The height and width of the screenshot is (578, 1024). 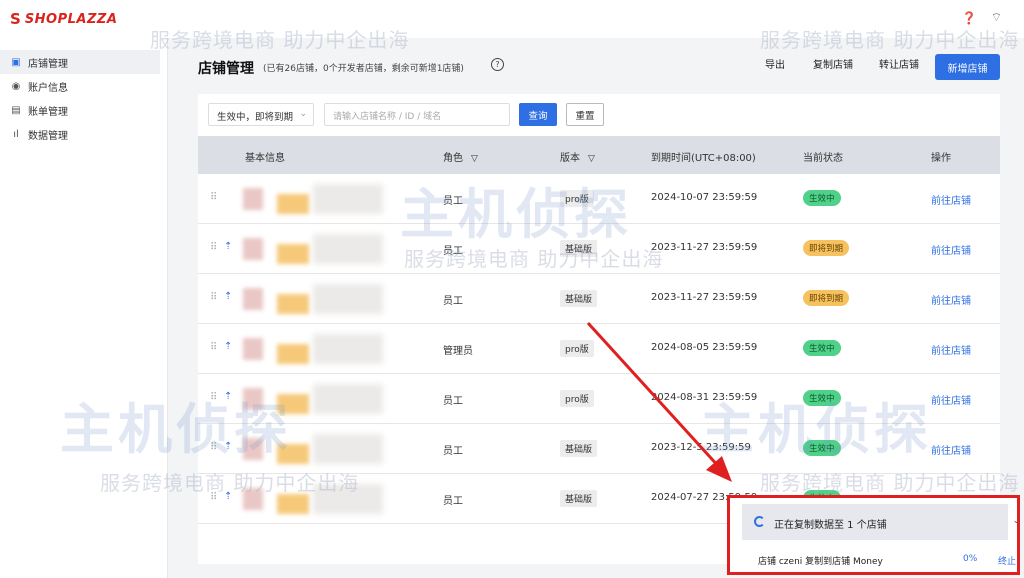 I want to click on search-input: 请输入店铺名称 / ID / 域名, so click(x=417, y=114).